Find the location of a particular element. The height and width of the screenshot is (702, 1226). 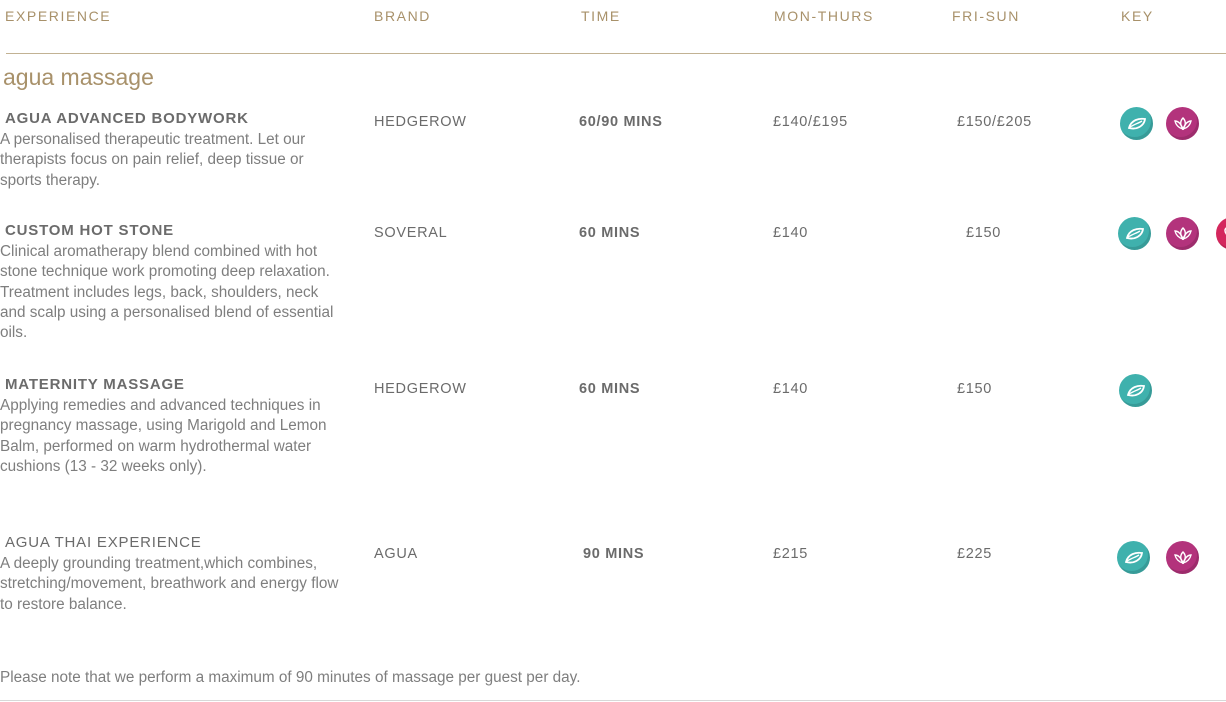

section-title: agua massage is located at coordinates (78, 77).